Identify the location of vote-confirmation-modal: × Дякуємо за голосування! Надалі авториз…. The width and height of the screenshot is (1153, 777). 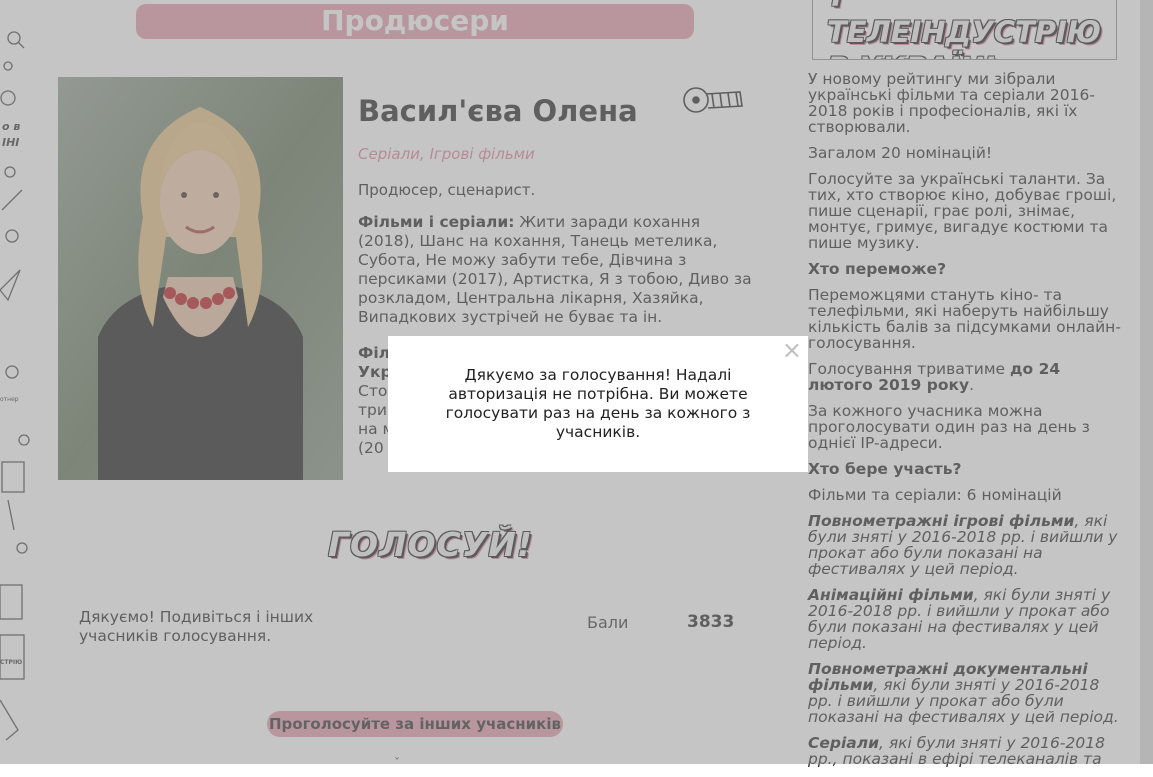
(598, 404).